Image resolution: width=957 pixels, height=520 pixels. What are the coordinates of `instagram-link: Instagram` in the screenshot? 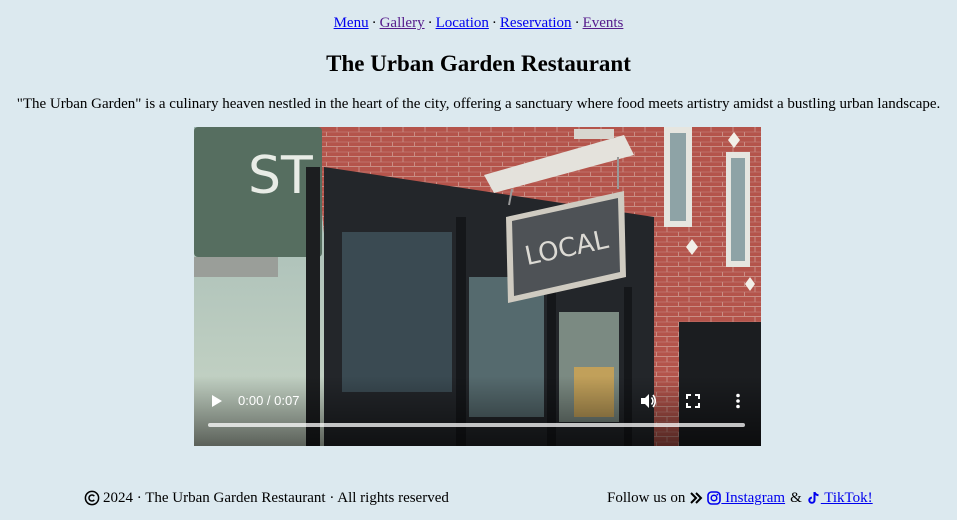 It's located at (746, 498).